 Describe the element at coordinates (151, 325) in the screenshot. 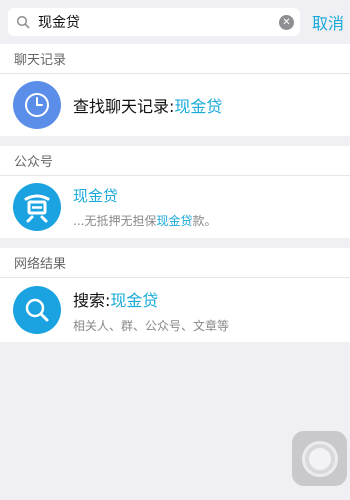

I see `web-search-desc: 相关人、群、公众号、文章等` at that location.